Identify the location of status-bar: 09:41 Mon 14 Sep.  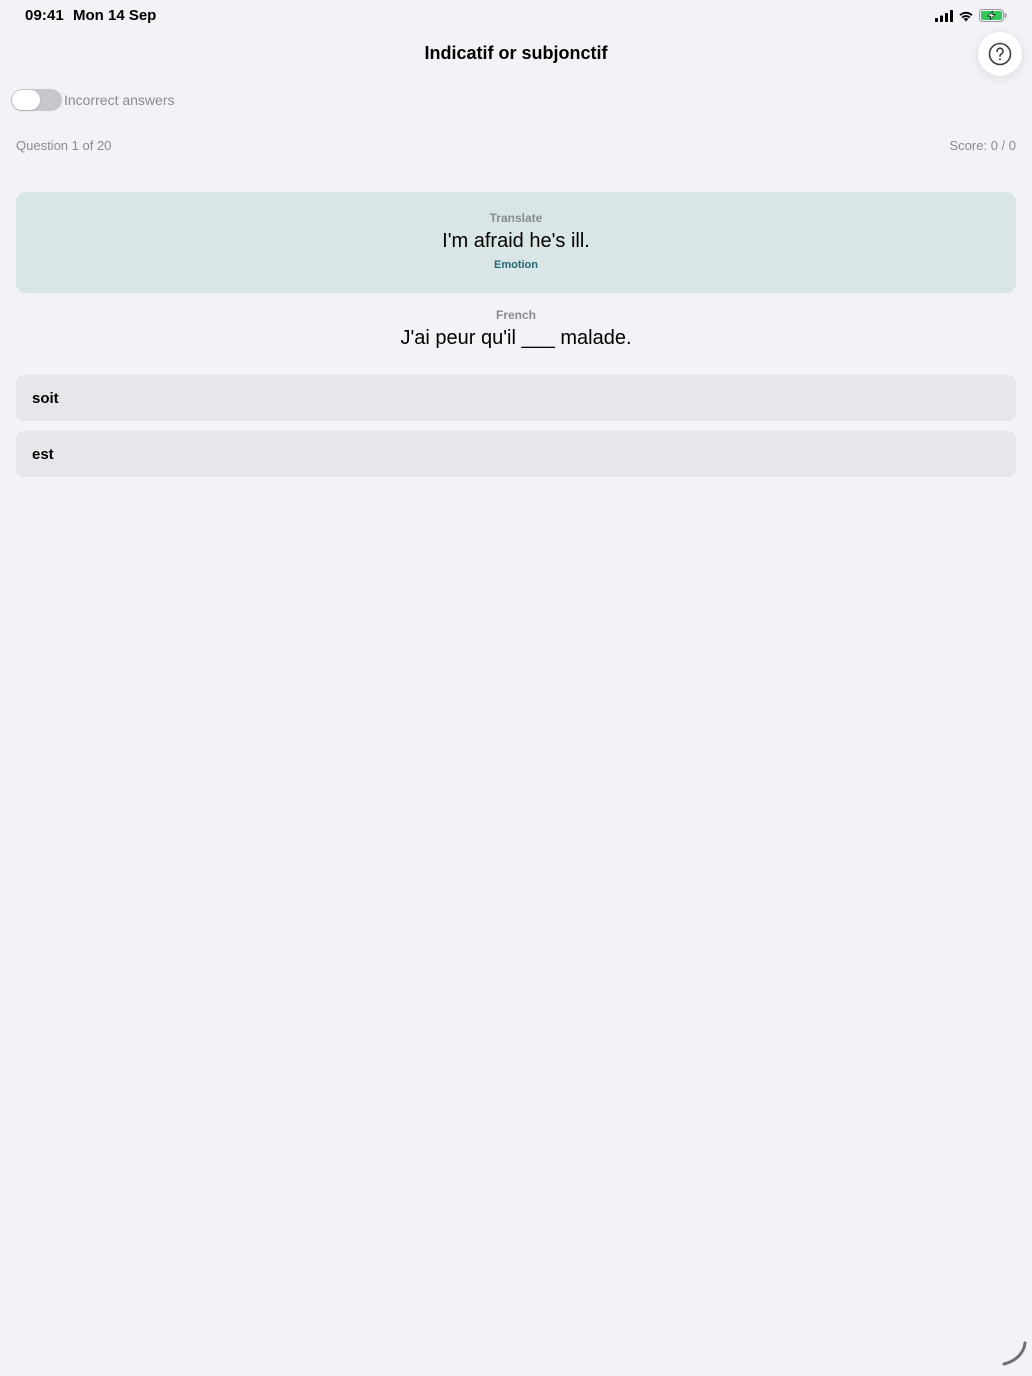
(516, 16).